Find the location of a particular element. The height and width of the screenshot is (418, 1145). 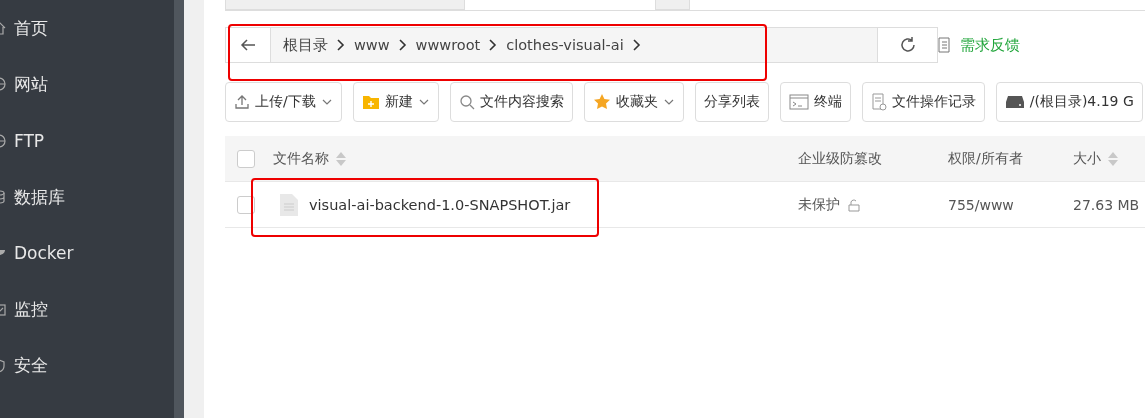

column-header: 文件名称 is located at coordinates (301, 158).